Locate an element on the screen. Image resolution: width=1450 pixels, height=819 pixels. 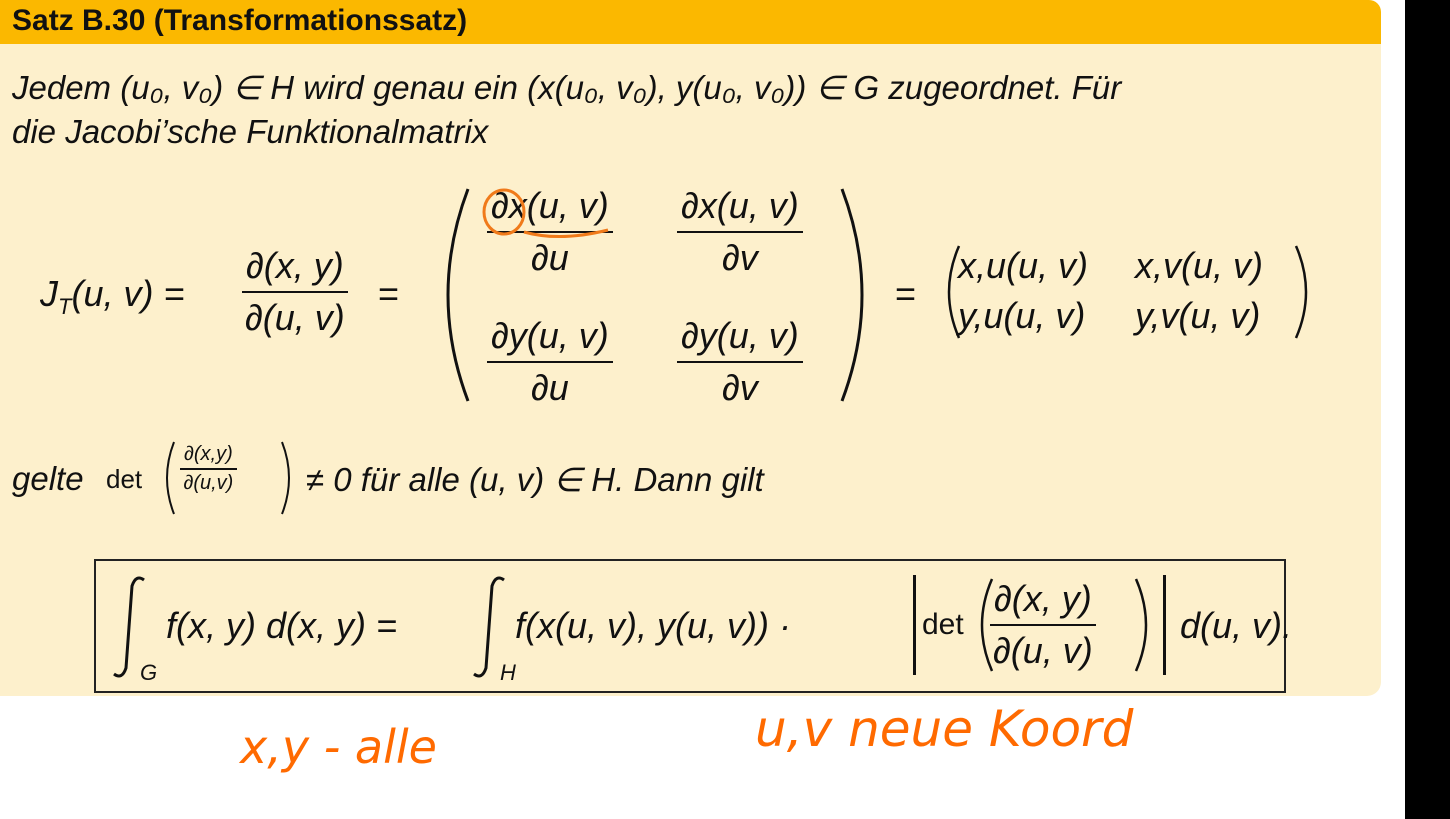
integral-right-domain: H is located at coordinates (508, 672).